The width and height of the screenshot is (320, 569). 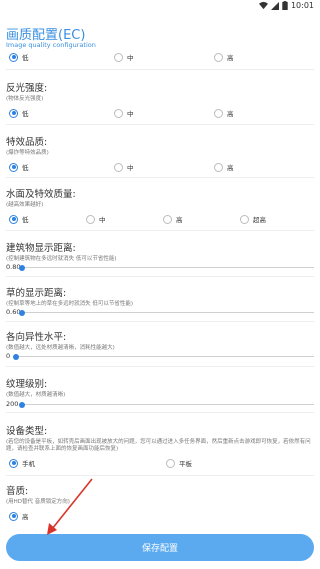 What do you see at coordinates (19, 113) in the screenshot?
I see `reflection-option-low: 低` at bounding box center [19, 113].